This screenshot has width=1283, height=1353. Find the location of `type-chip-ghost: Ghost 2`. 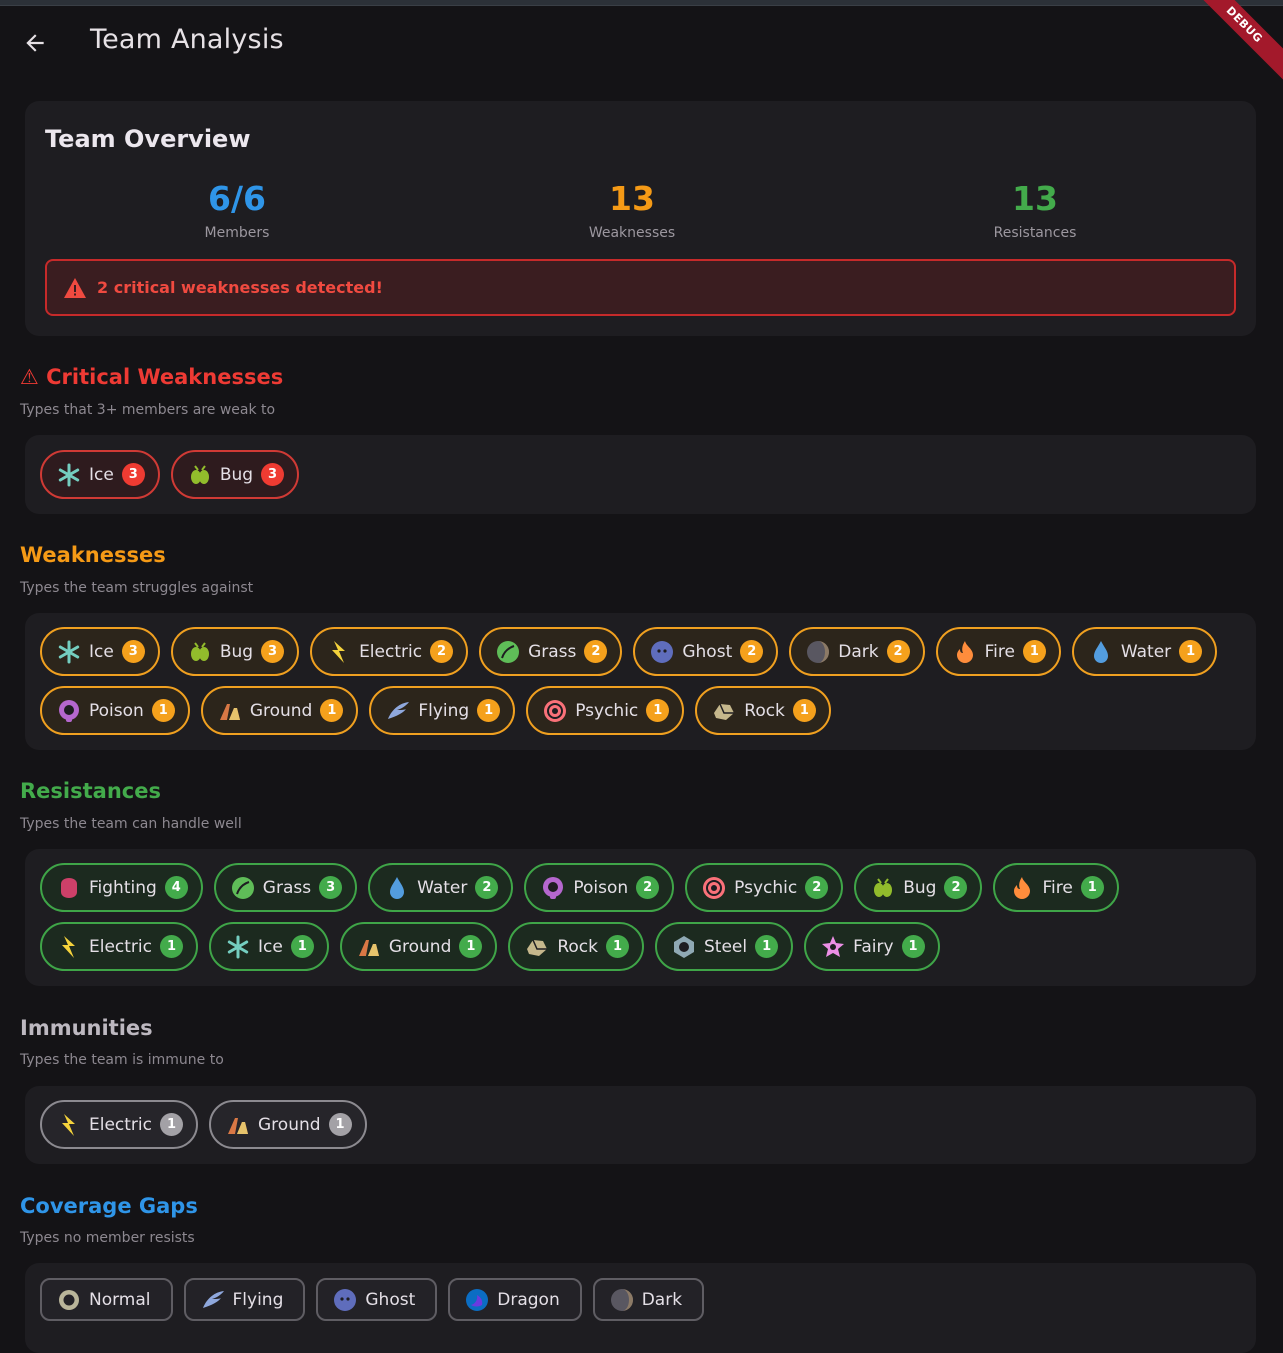

type-chip-ghost: Ghost 2 is located at coordinates (706, 651).